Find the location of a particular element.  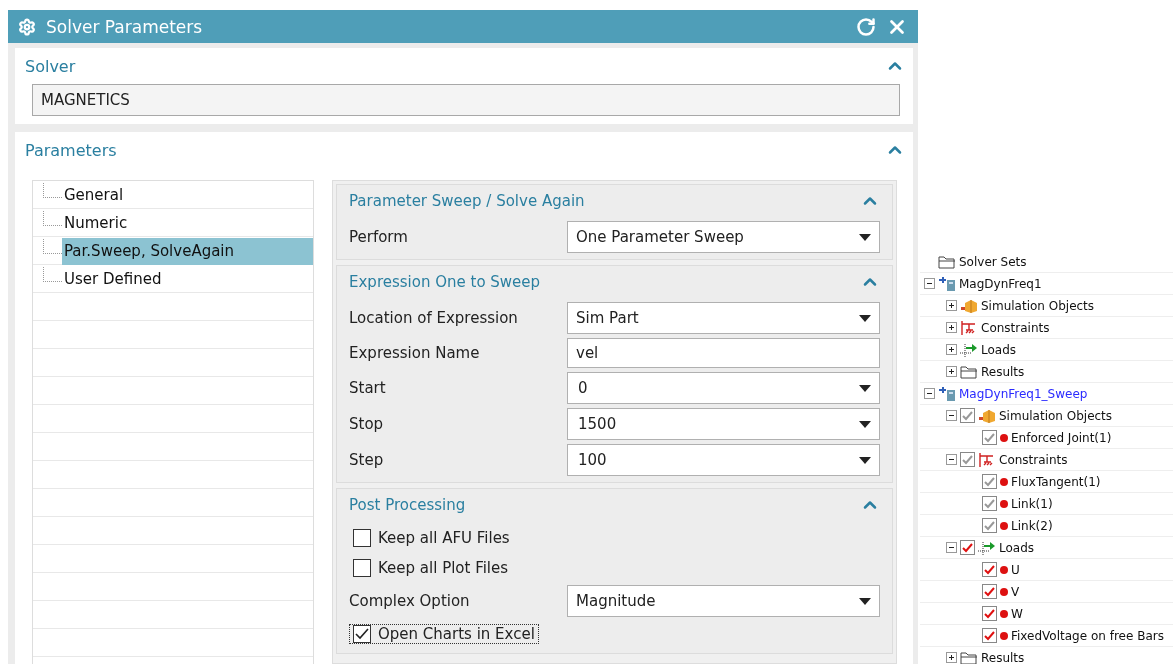

tree-label: Enforced Joint(1) is located at coordinates (1061, 437).